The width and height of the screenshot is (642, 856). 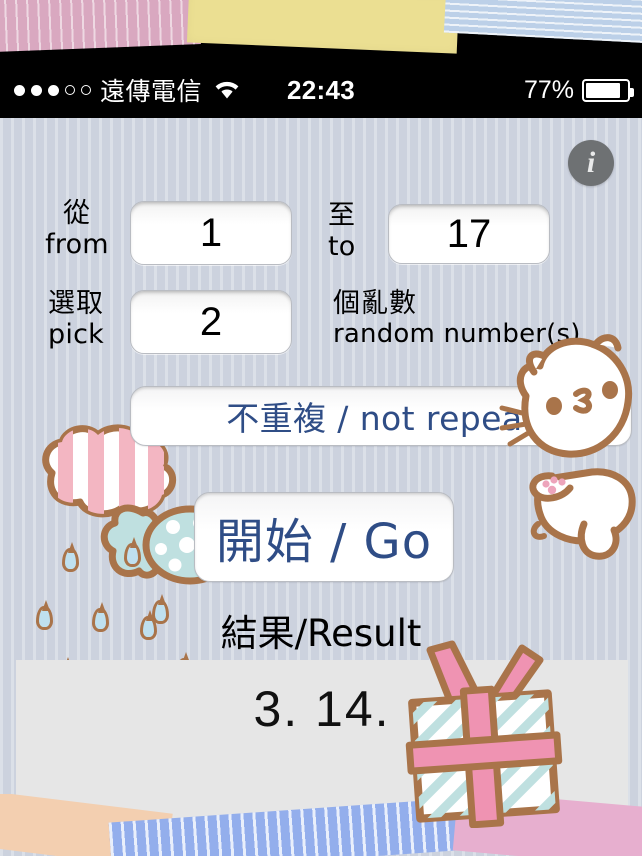 I want to click on pick-label-cn: 選取, so click(x=76, y=303).